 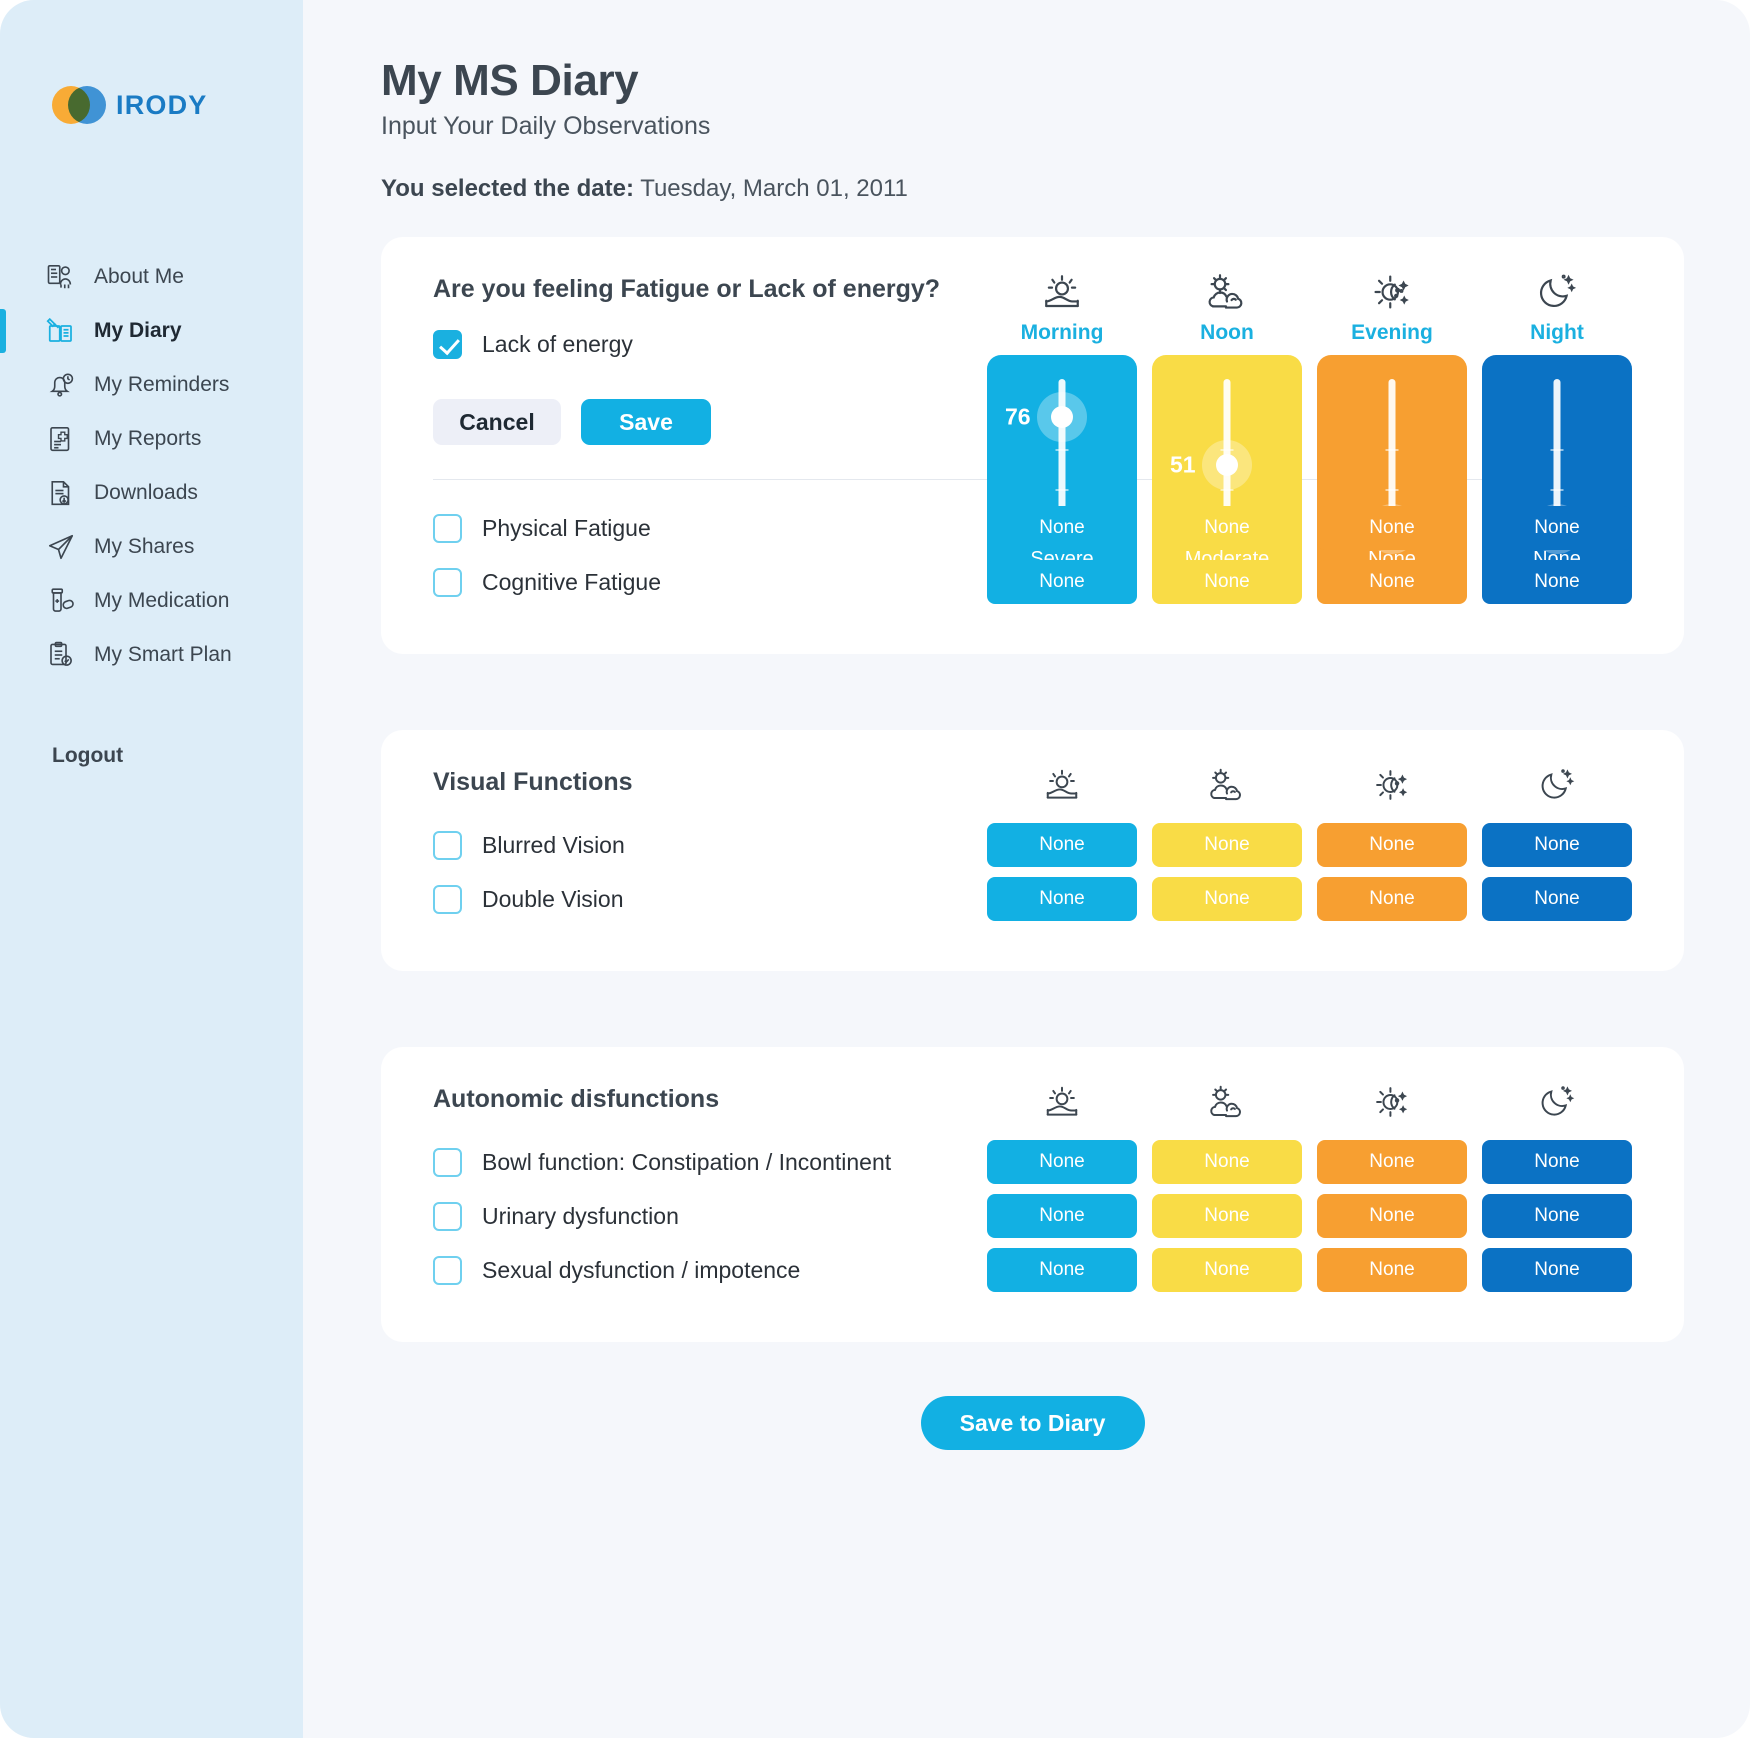 I want to click on selected-date-label: You selected the date:, so click(x=507, y=188).